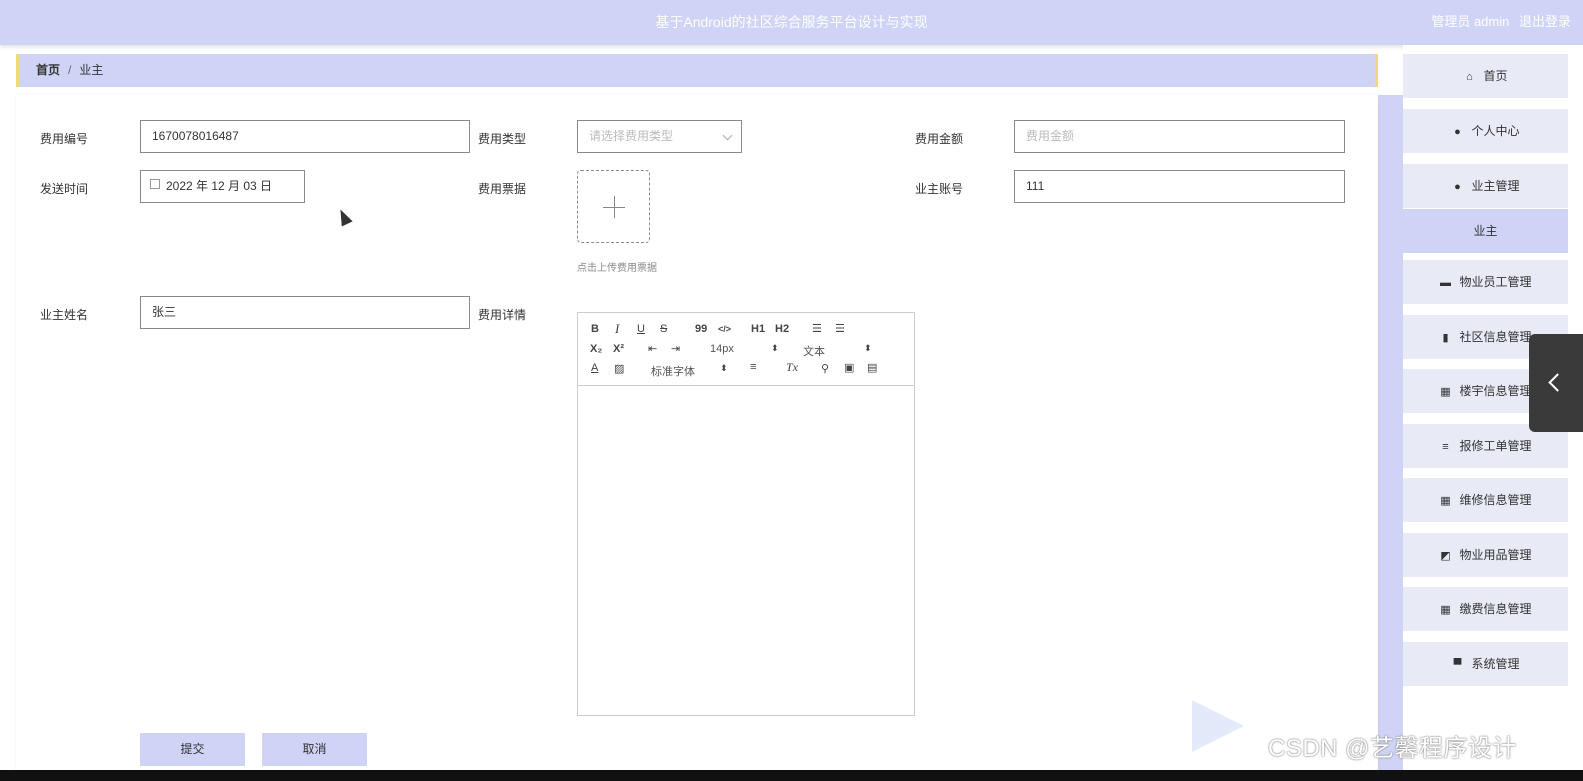  I want to click on ordered-list-icon: ☰, so click(817, 328).